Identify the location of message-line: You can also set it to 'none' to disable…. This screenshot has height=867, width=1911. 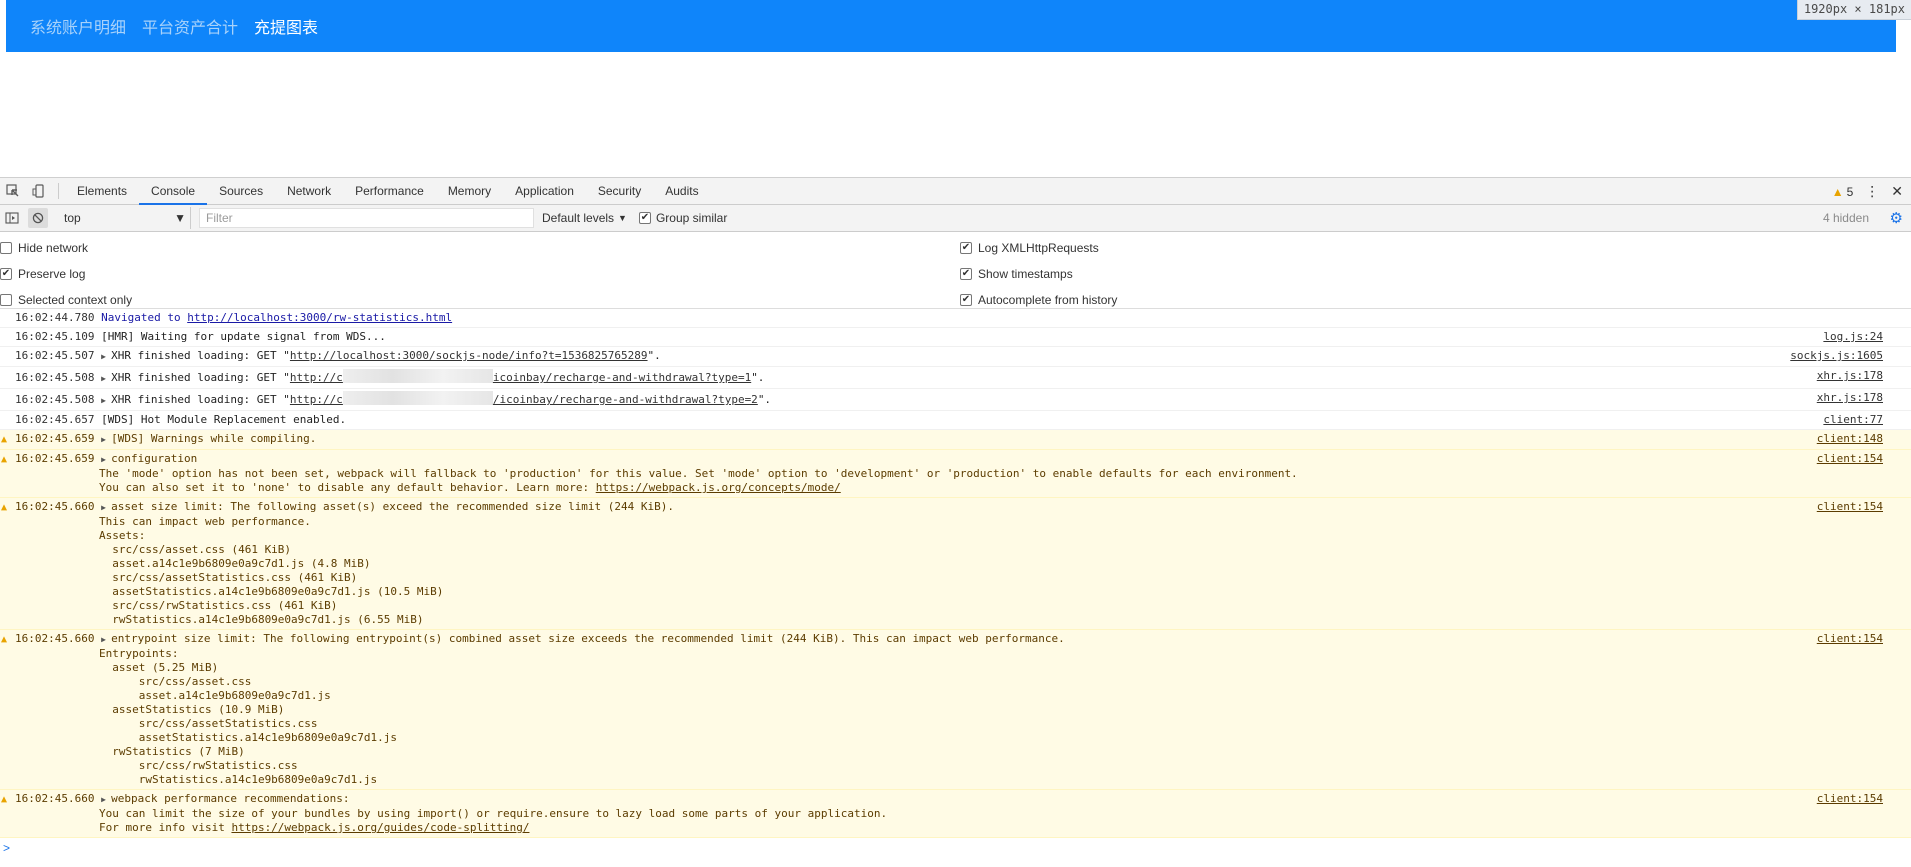
(347, 487).